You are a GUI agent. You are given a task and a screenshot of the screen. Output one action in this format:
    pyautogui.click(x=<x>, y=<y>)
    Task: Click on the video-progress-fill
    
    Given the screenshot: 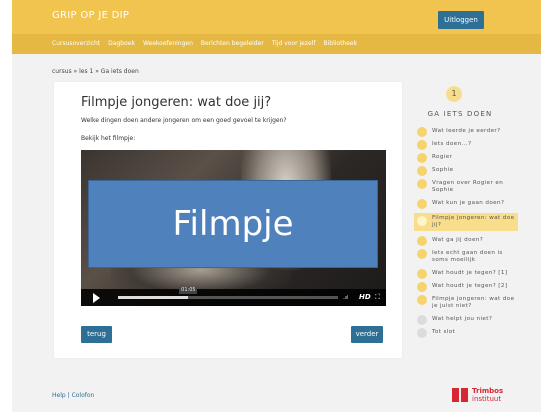 What is the action you would take?
    pyautogui.click(x=153, y=297)
    